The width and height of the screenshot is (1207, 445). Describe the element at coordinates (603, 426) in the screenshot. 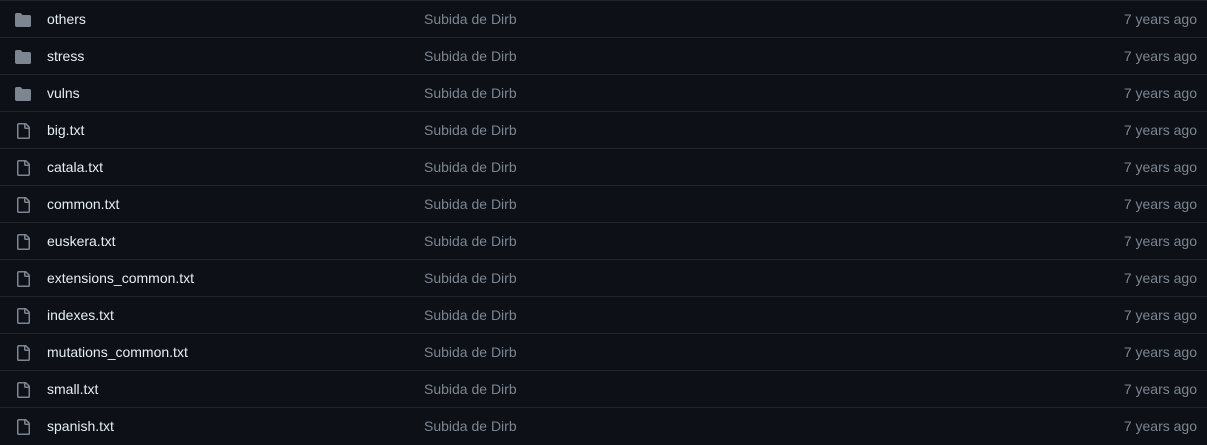

I see `file-row-spanish-txt: spanish.txt Subida de Dirb 7 years ago` at that location.